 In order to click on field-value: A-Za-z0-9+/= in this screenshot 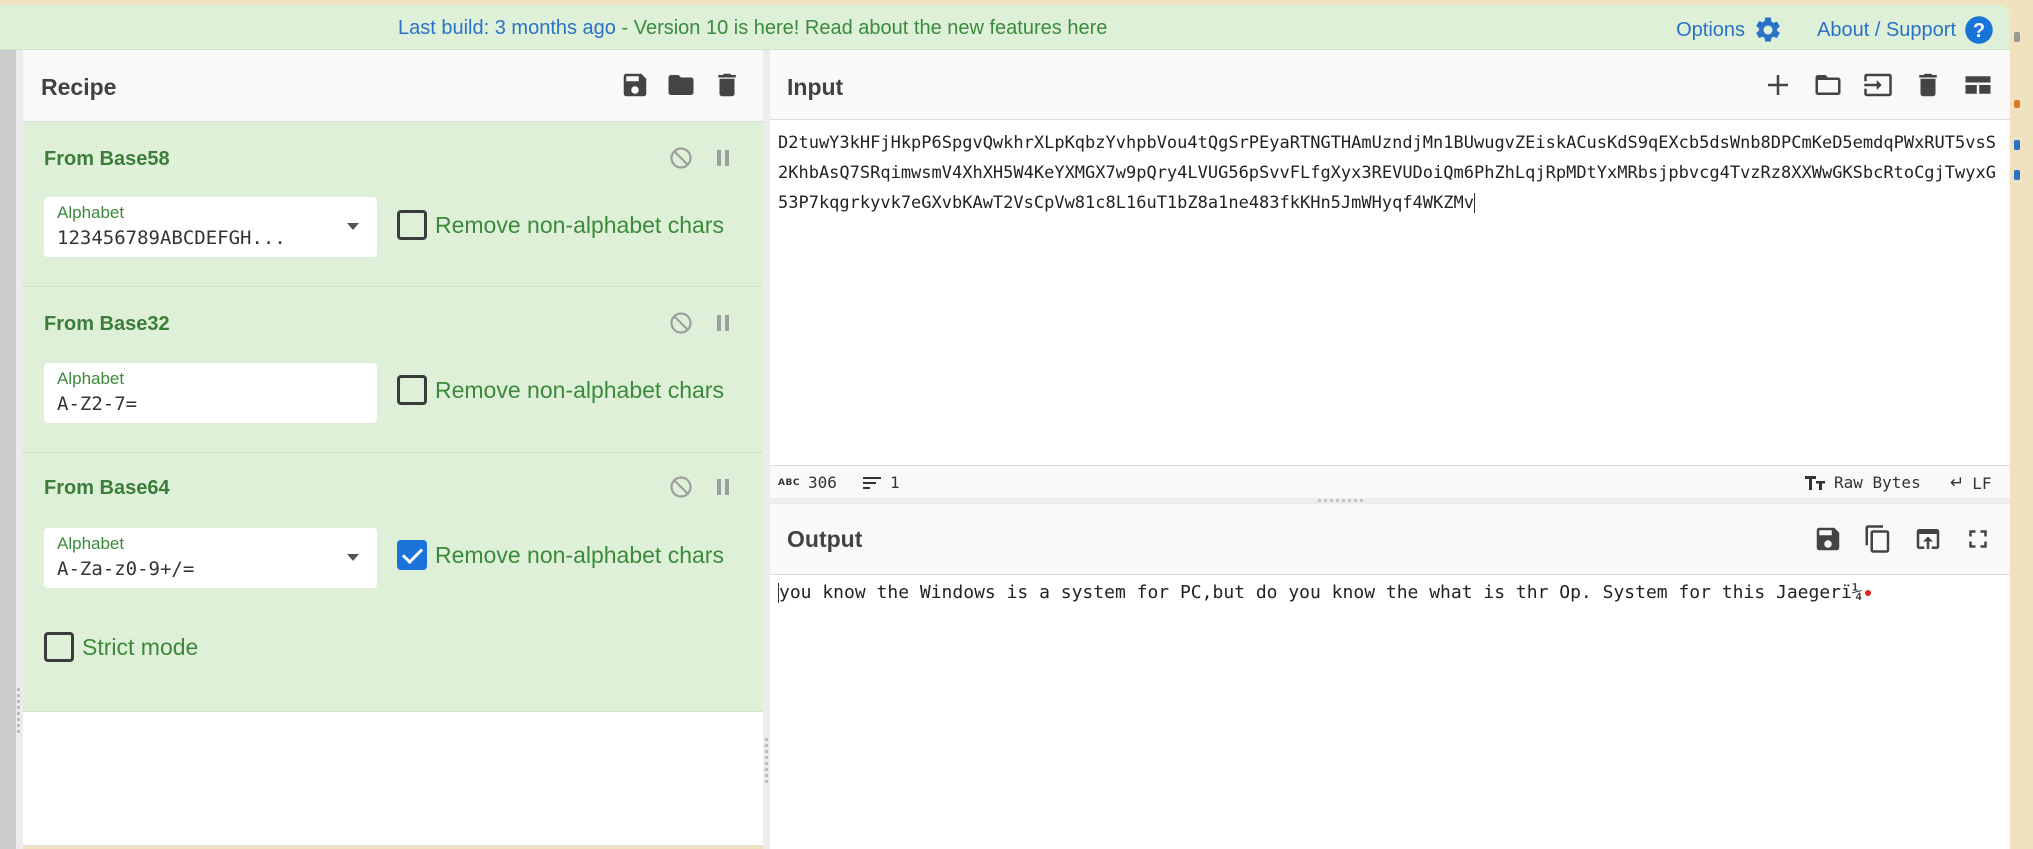, I will do `click(126, 569)`.